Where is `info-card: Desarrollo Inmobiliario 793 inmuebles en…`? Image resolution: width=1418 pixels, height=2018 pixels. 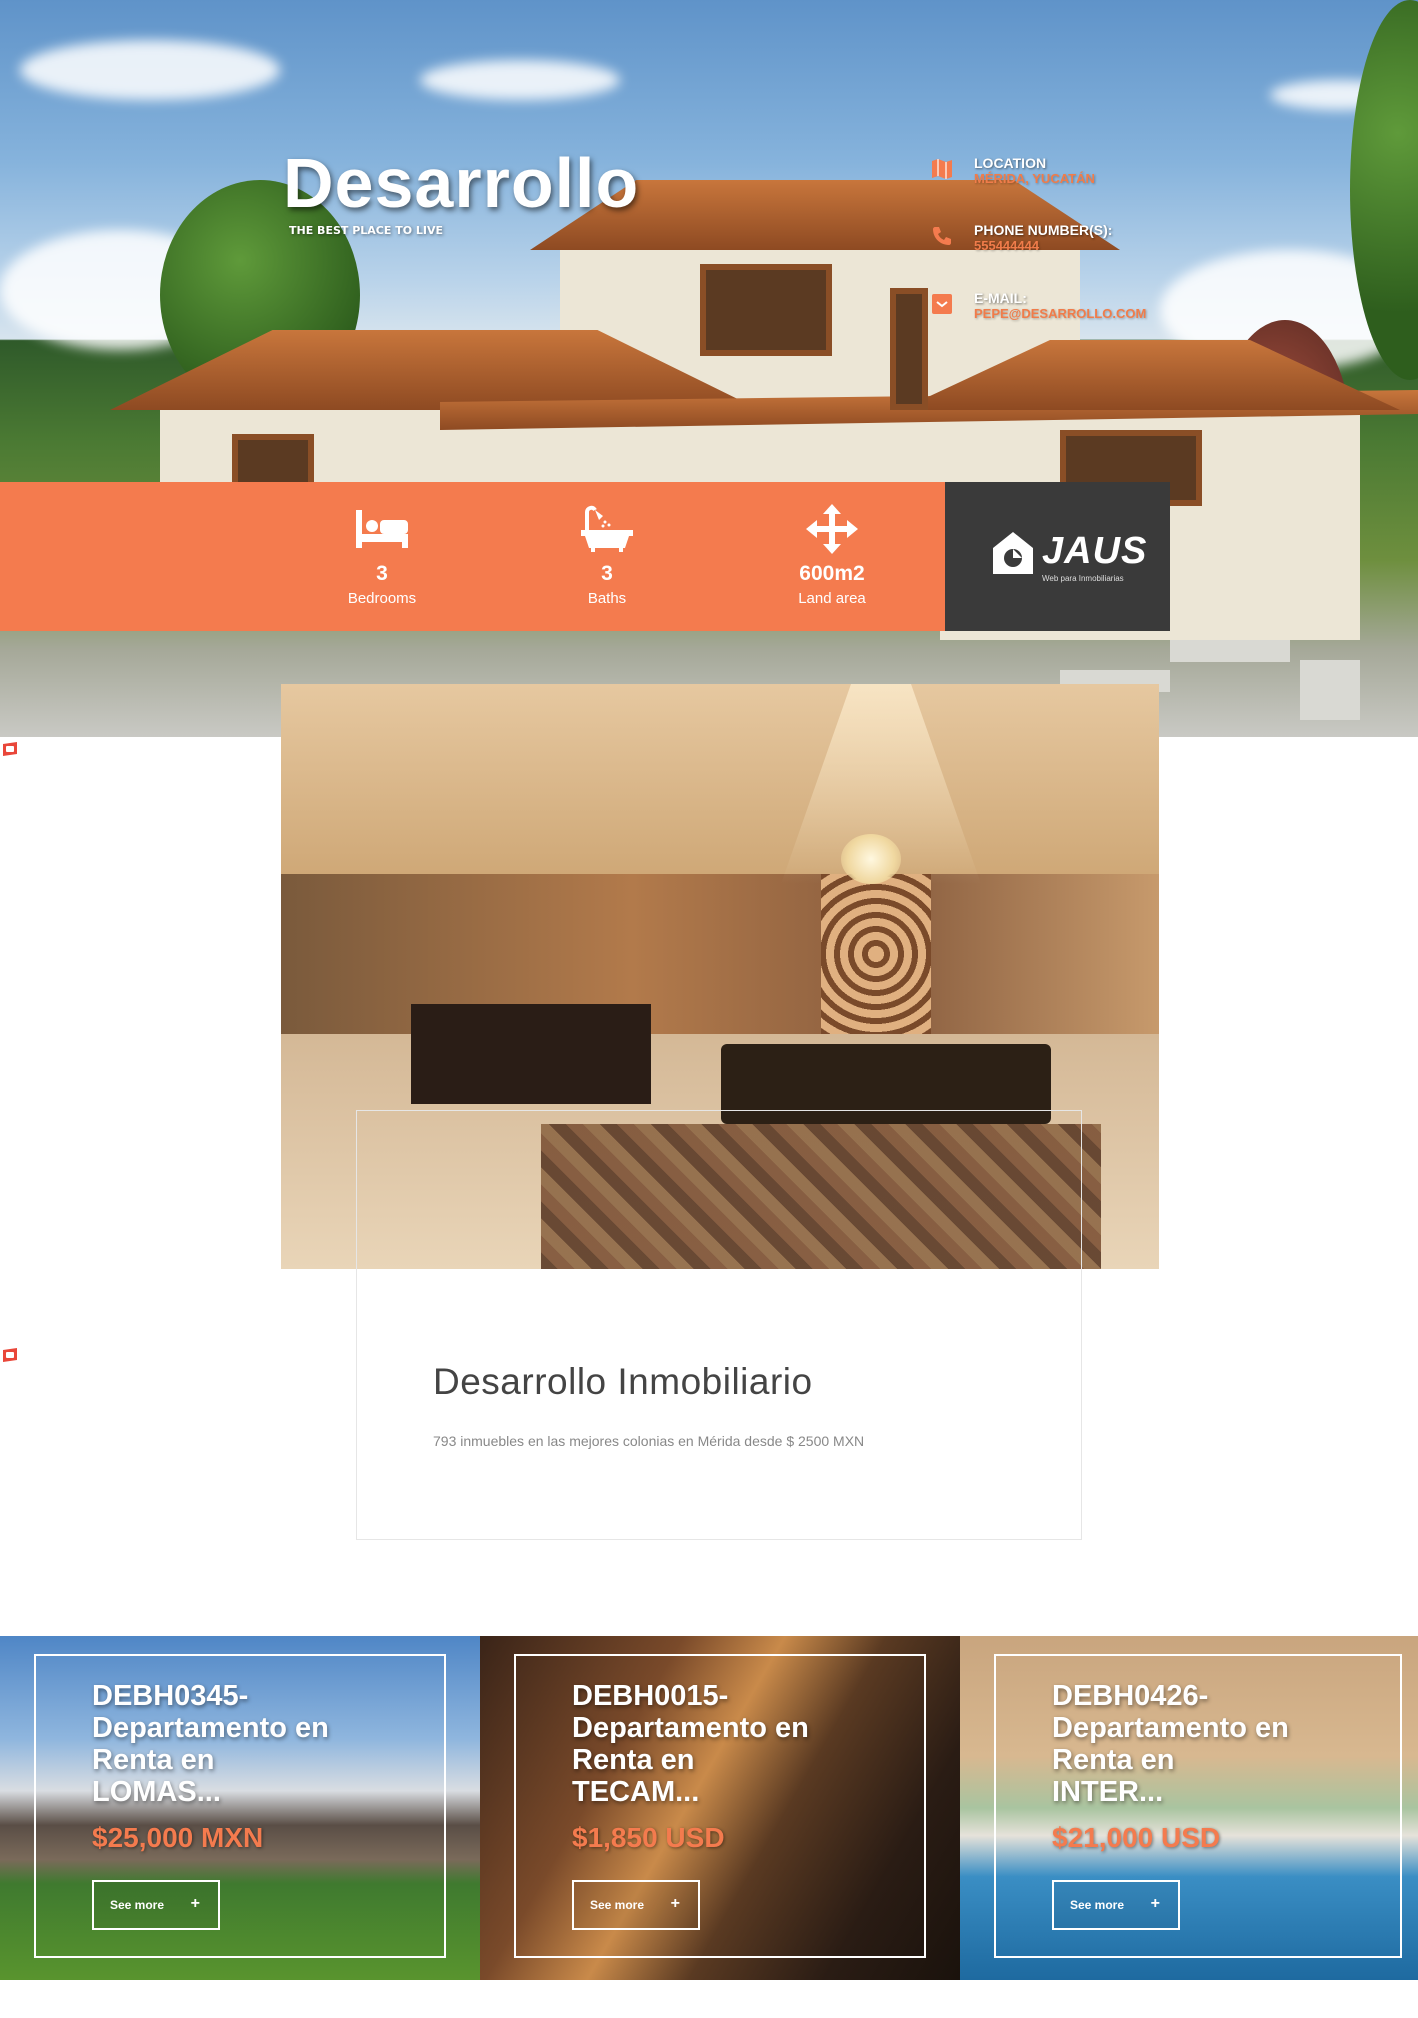 info-card: Desarrollo Inmobiliario 793 inmuebles en… is located at coordinates (719, 1325).